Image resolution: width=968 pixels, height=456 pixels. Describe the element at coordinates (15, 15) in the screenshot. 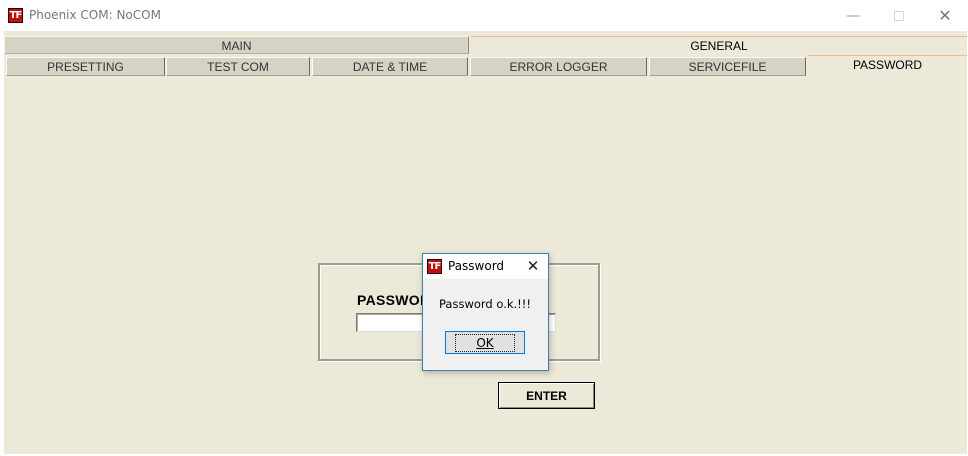

I see `app-logo-icon: TF` at that location.